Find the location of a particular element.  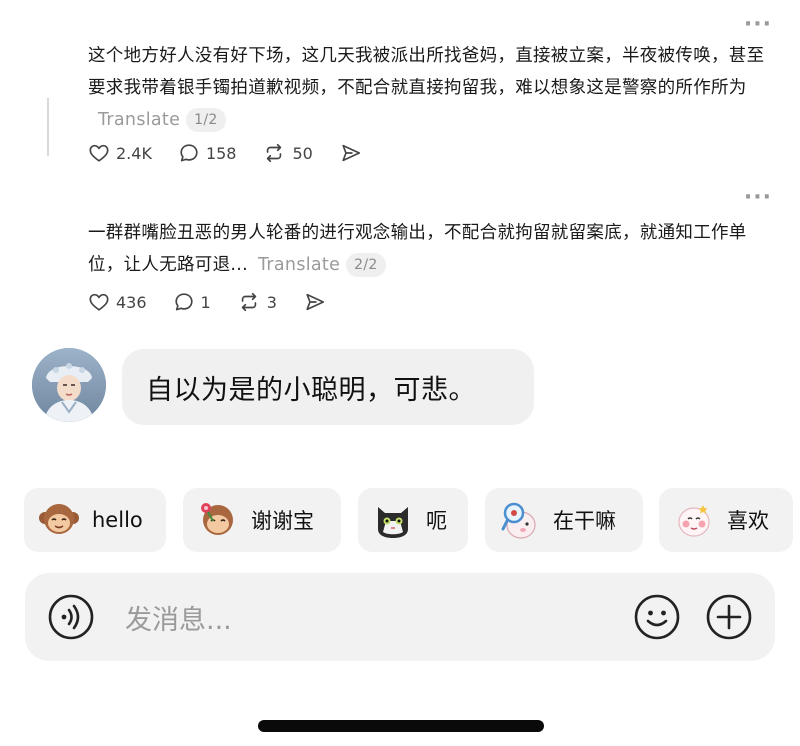

emoji-button is located at coordinates (657, 619).